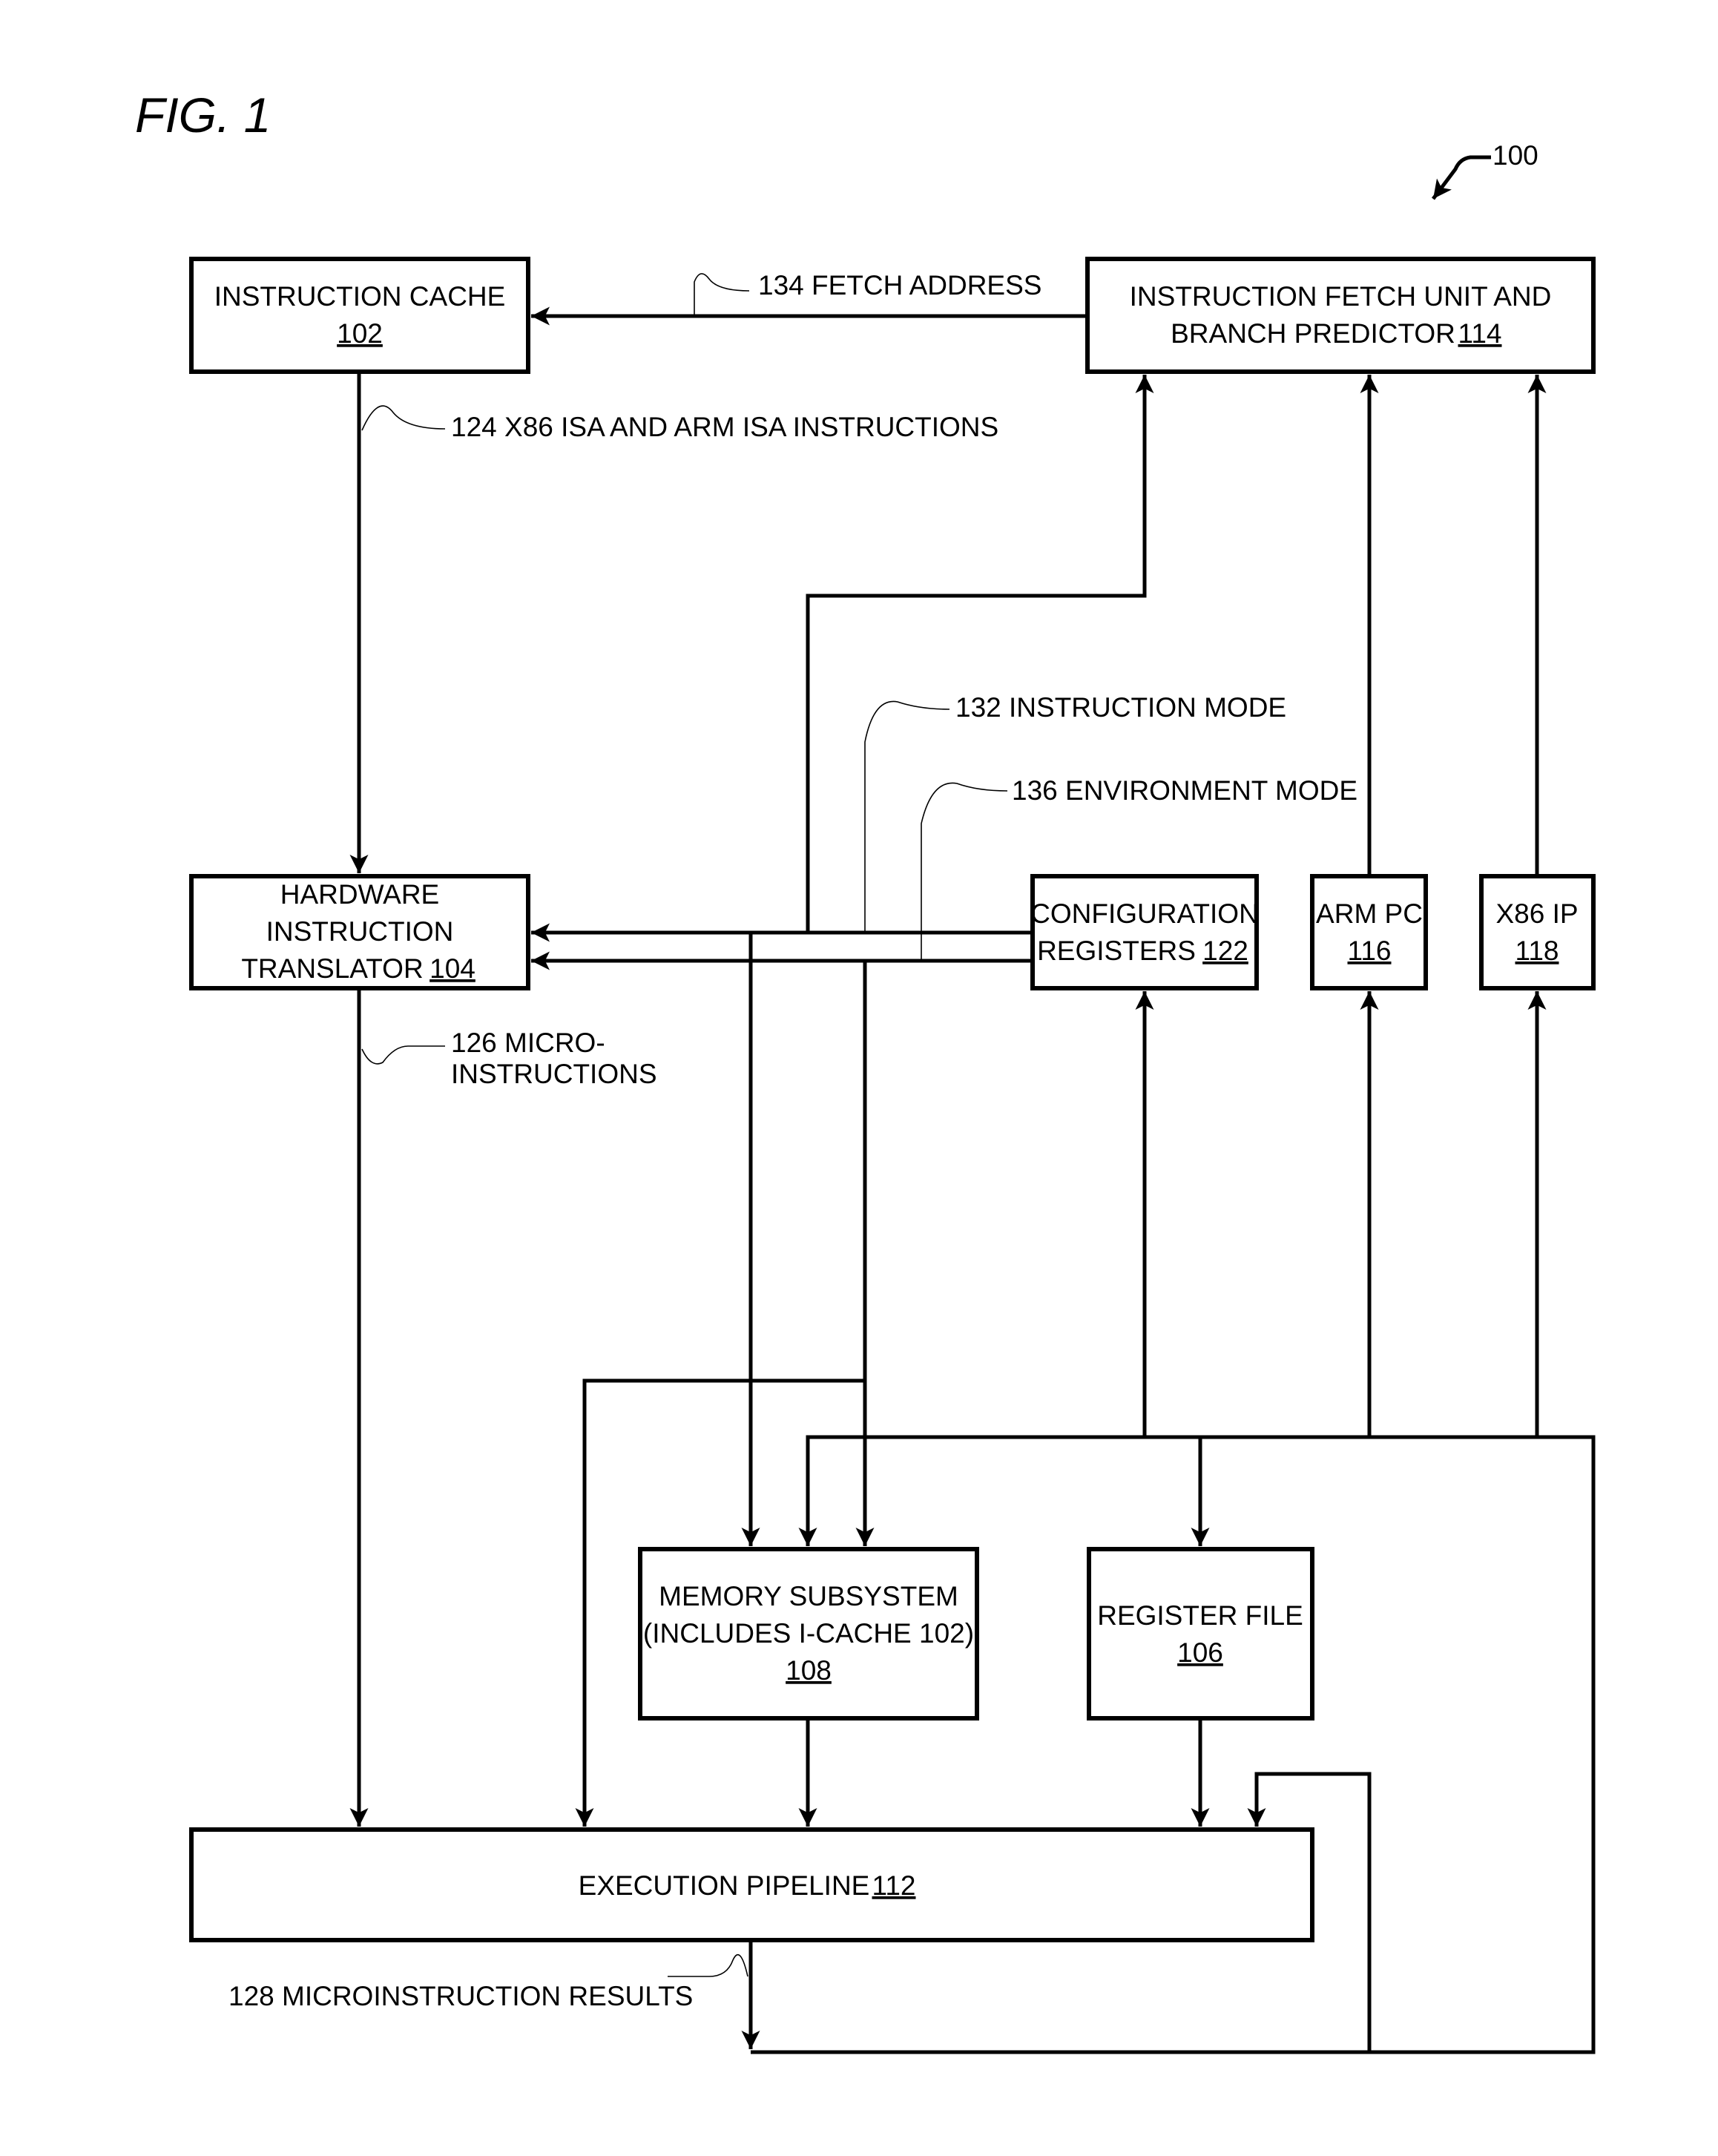 The image size is (1718, 2156). I want to click on reference-arrow, so click(1461, 178).